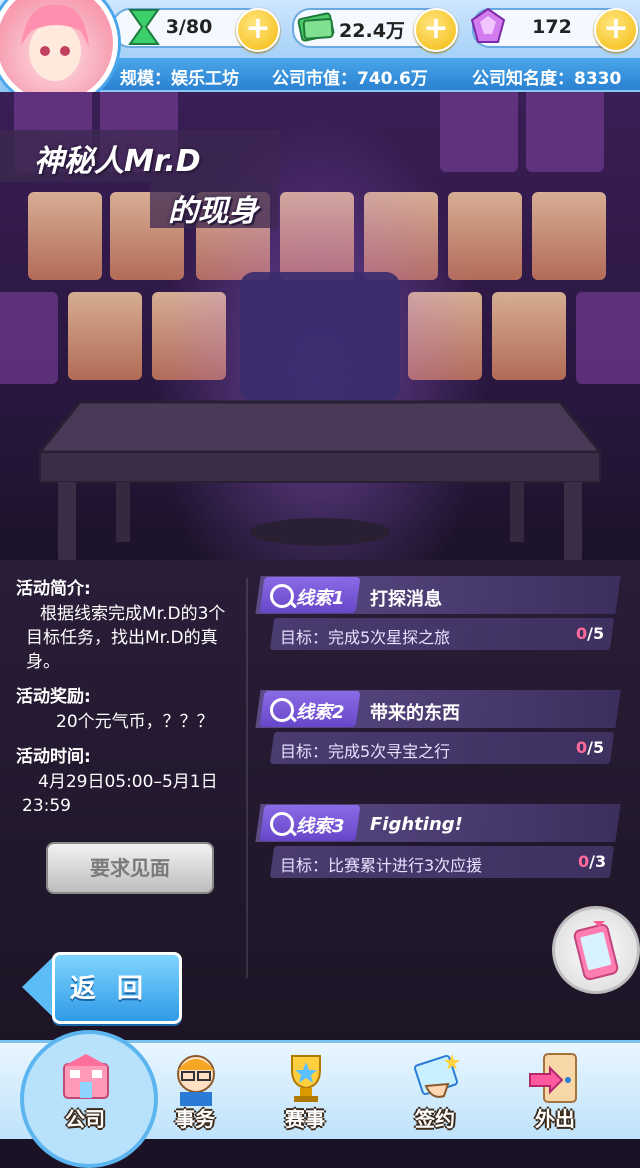 This screenshot has height=1168, width=640. What do you see at coordinates (122, 638) in the screenshot?
I see `intro-text-line2: 目标任务，找出Mr.D的真` at bounding box center [122, 638].